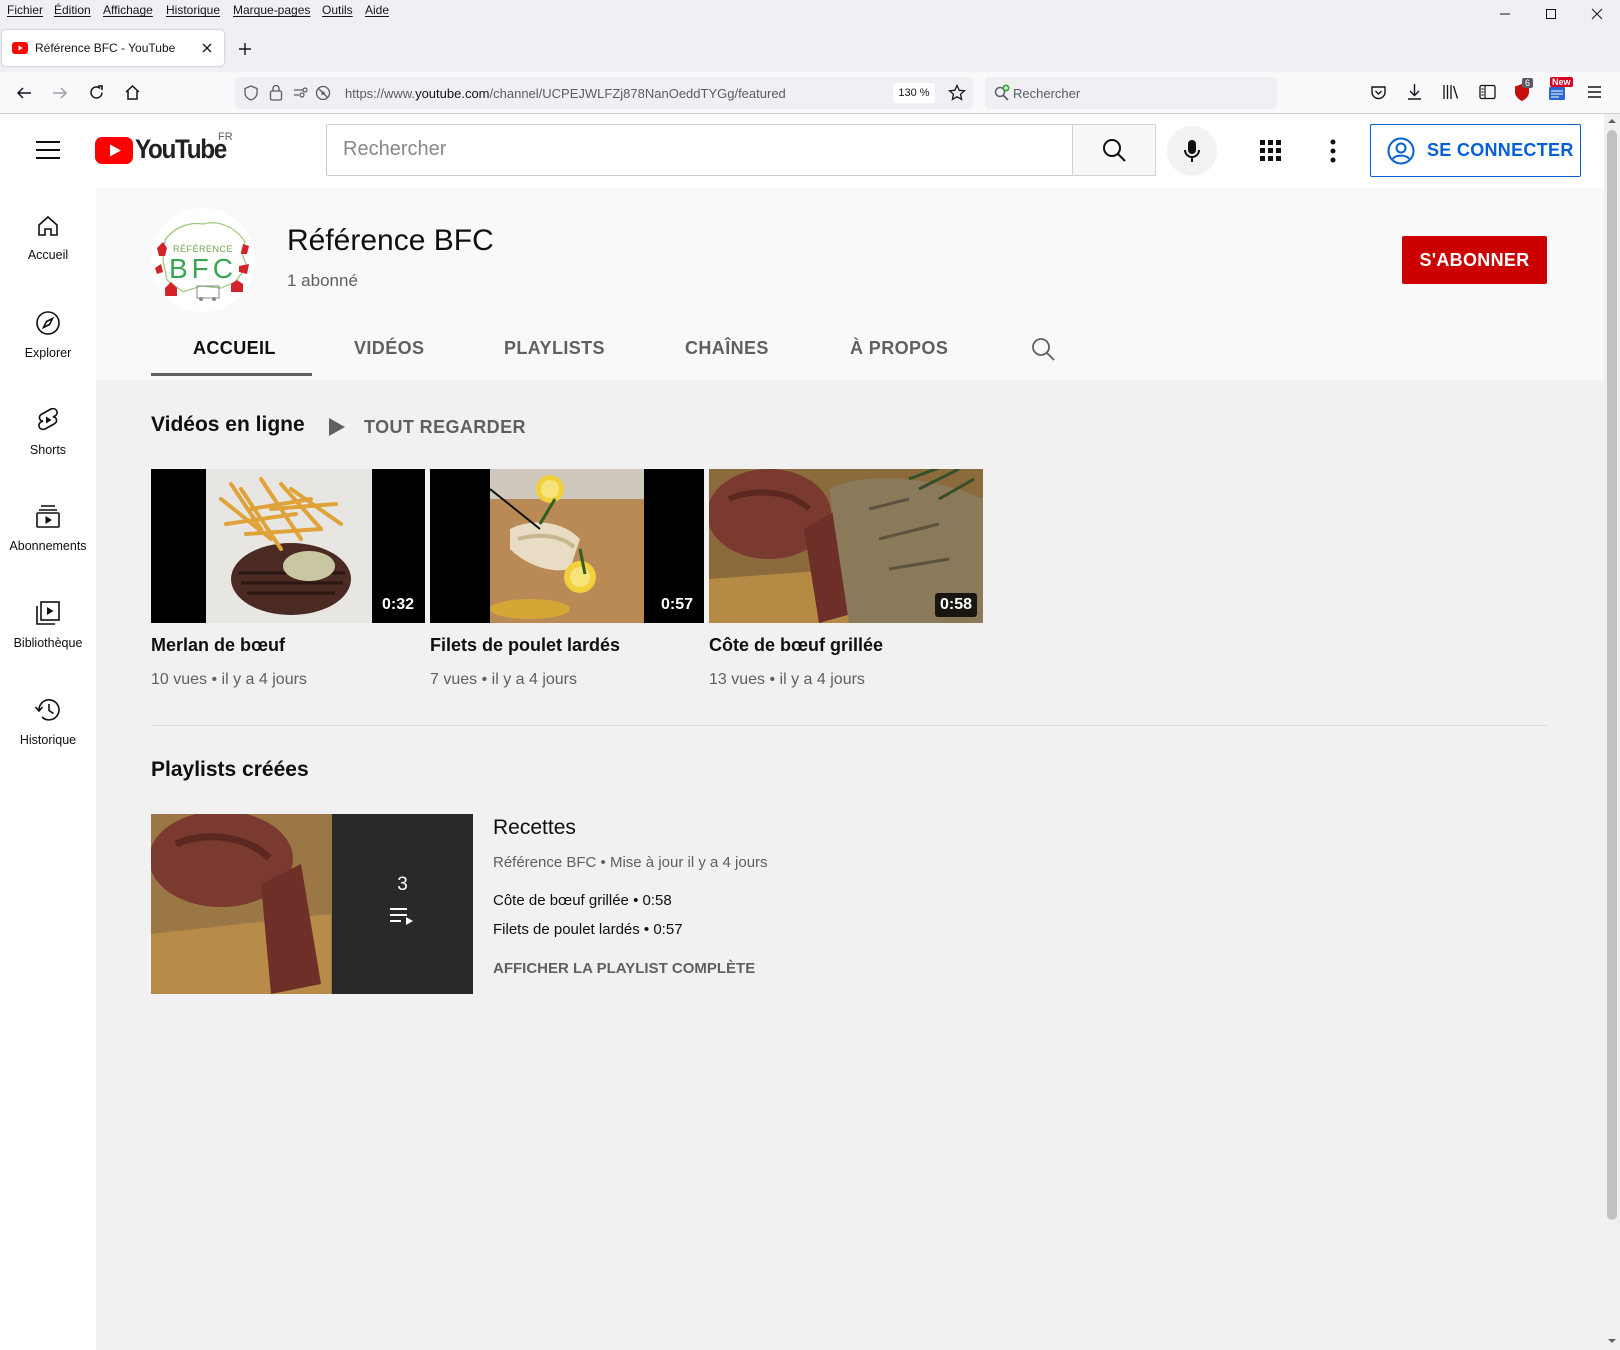 The image size is (1620, 1350). Describe the element at coordinates (337, 427) in the screenshot. I see `play-icon` at that location.